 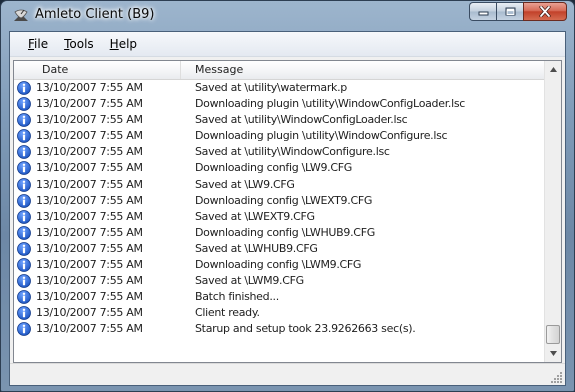 What do you see at coordinates (287, 16) in the screenshot?
I see `title-bar: Amleto Client (B9)` at bounding box center [287, 16].